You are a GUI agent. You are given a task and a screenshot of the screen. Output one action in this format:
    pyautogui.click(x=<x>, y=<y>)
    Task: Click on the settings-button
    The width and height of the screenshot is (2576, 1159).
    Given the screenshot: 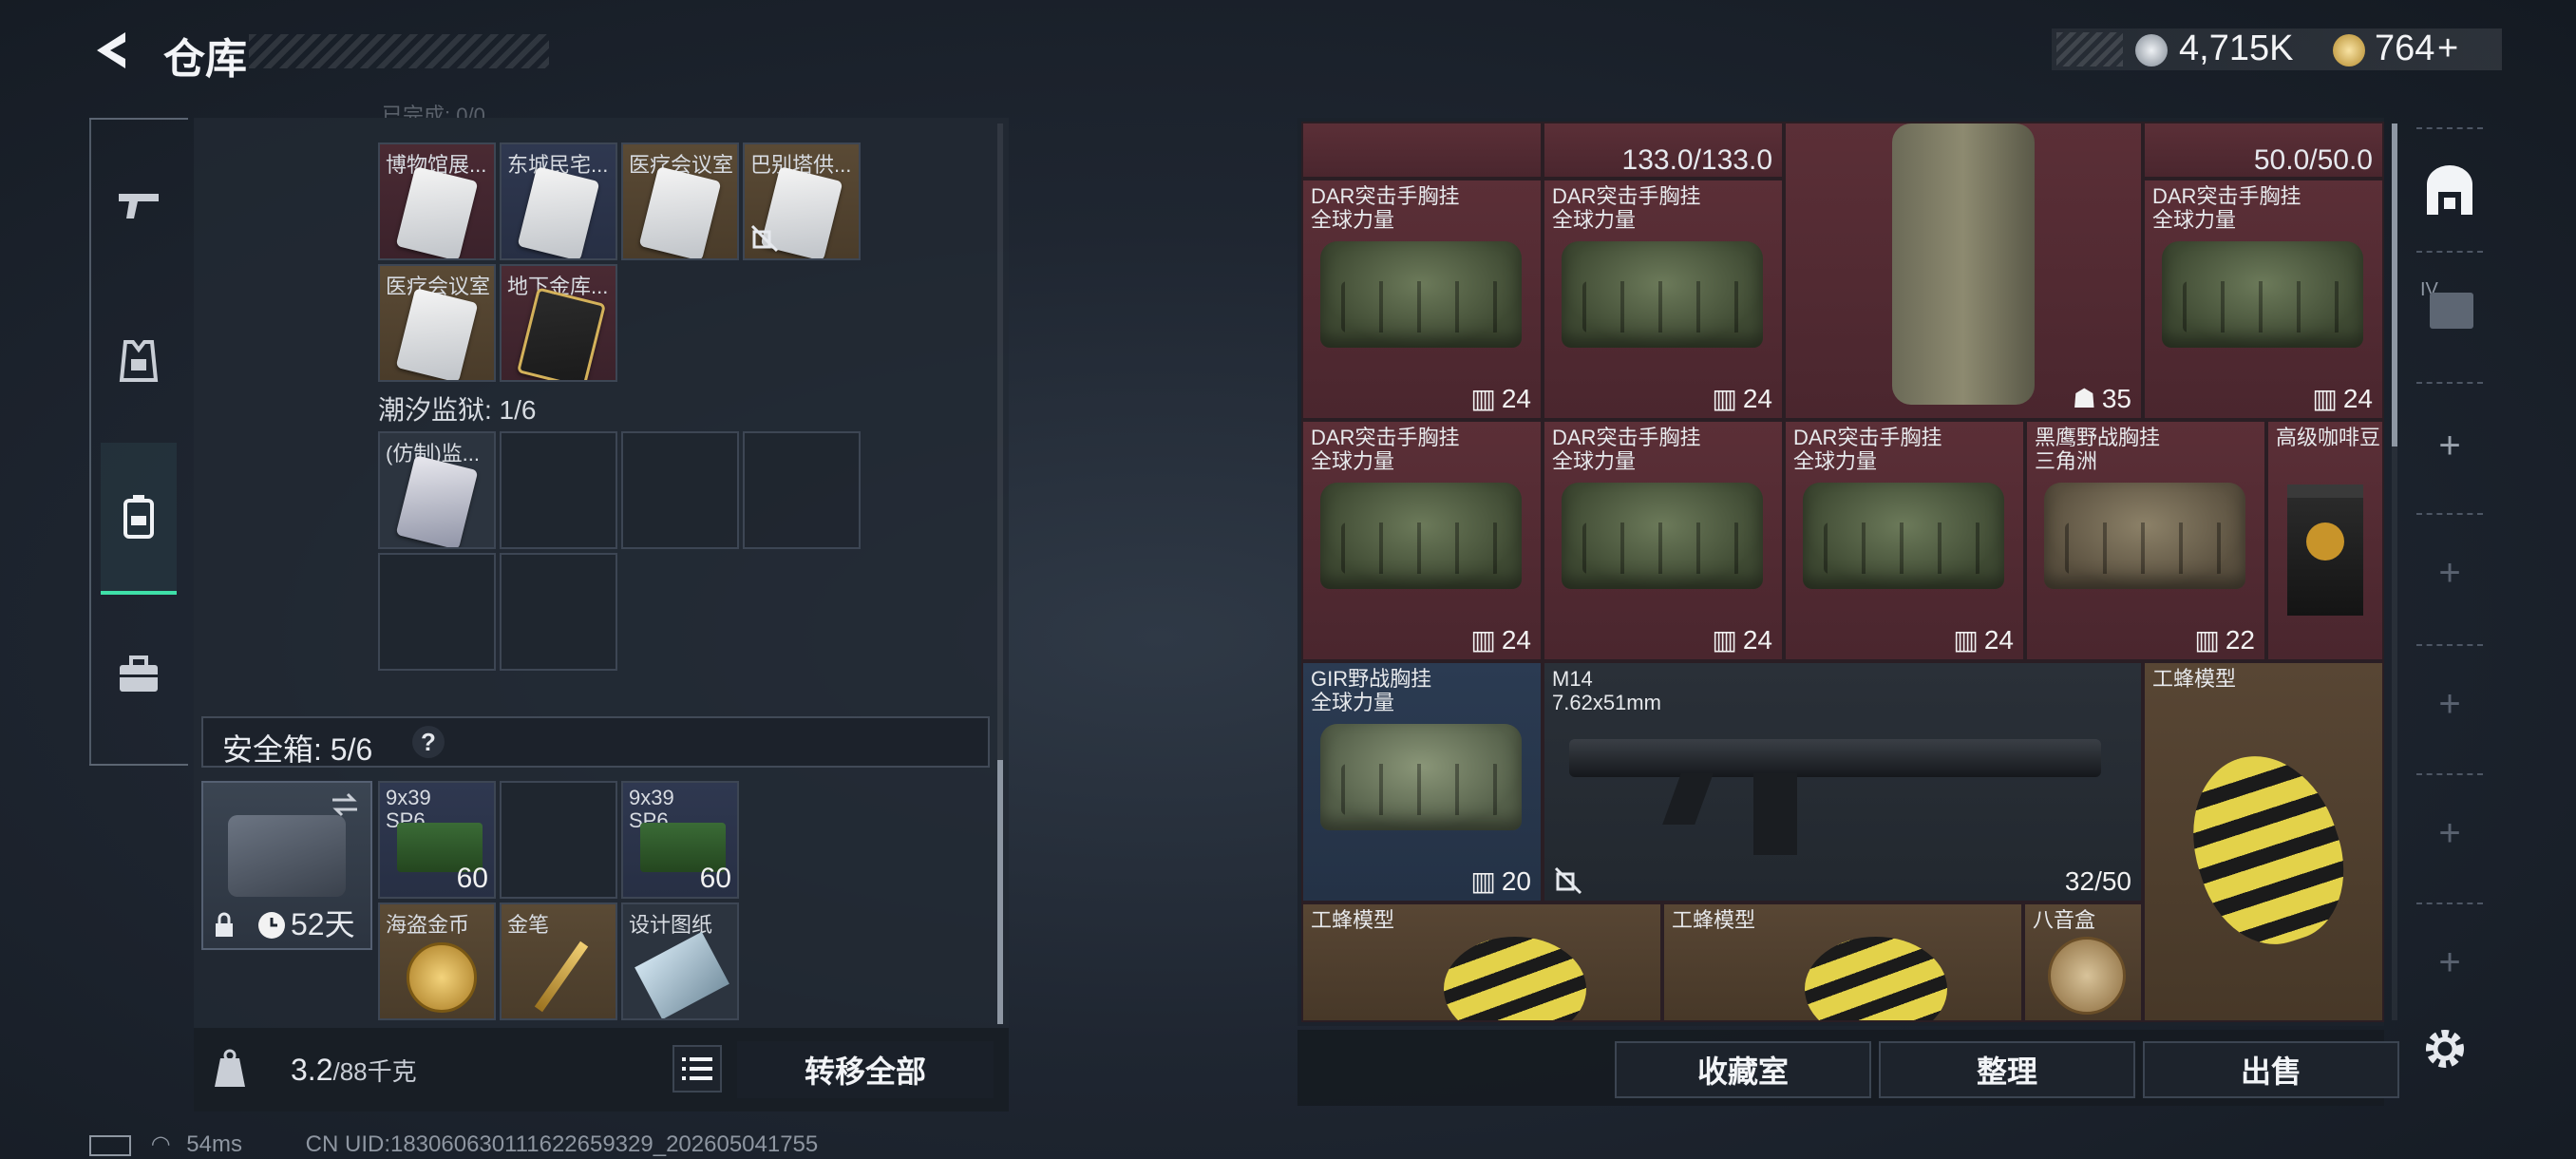 What is the action you would take?
    pyautogui.click(x=2445, y=1049)
    